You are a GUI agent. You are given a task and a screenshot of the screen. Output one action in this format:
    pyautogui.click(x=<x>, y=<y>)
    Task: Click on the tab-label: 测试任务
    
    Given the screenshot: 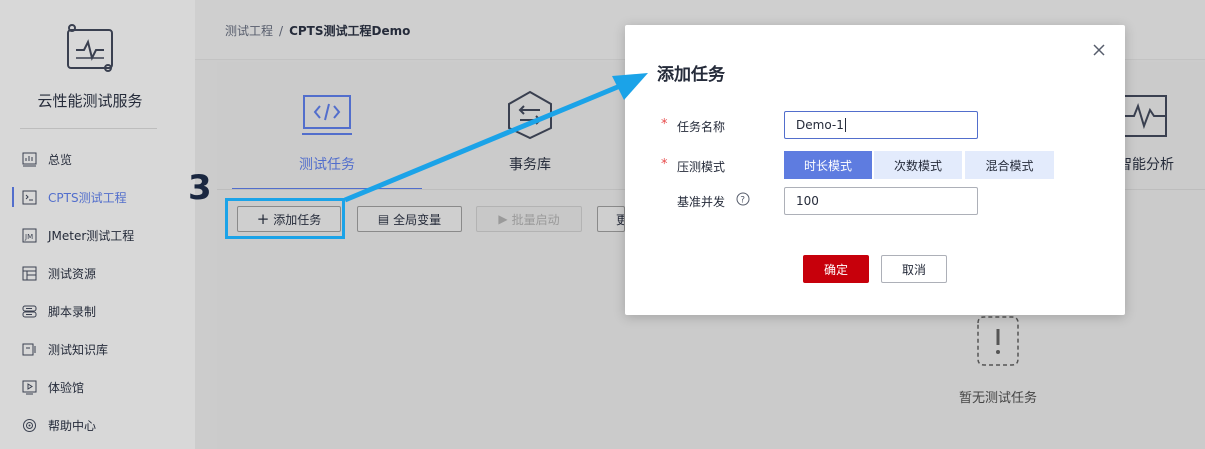 What is the action you would take?
    pyautogui.click(x=327, y=165)
    